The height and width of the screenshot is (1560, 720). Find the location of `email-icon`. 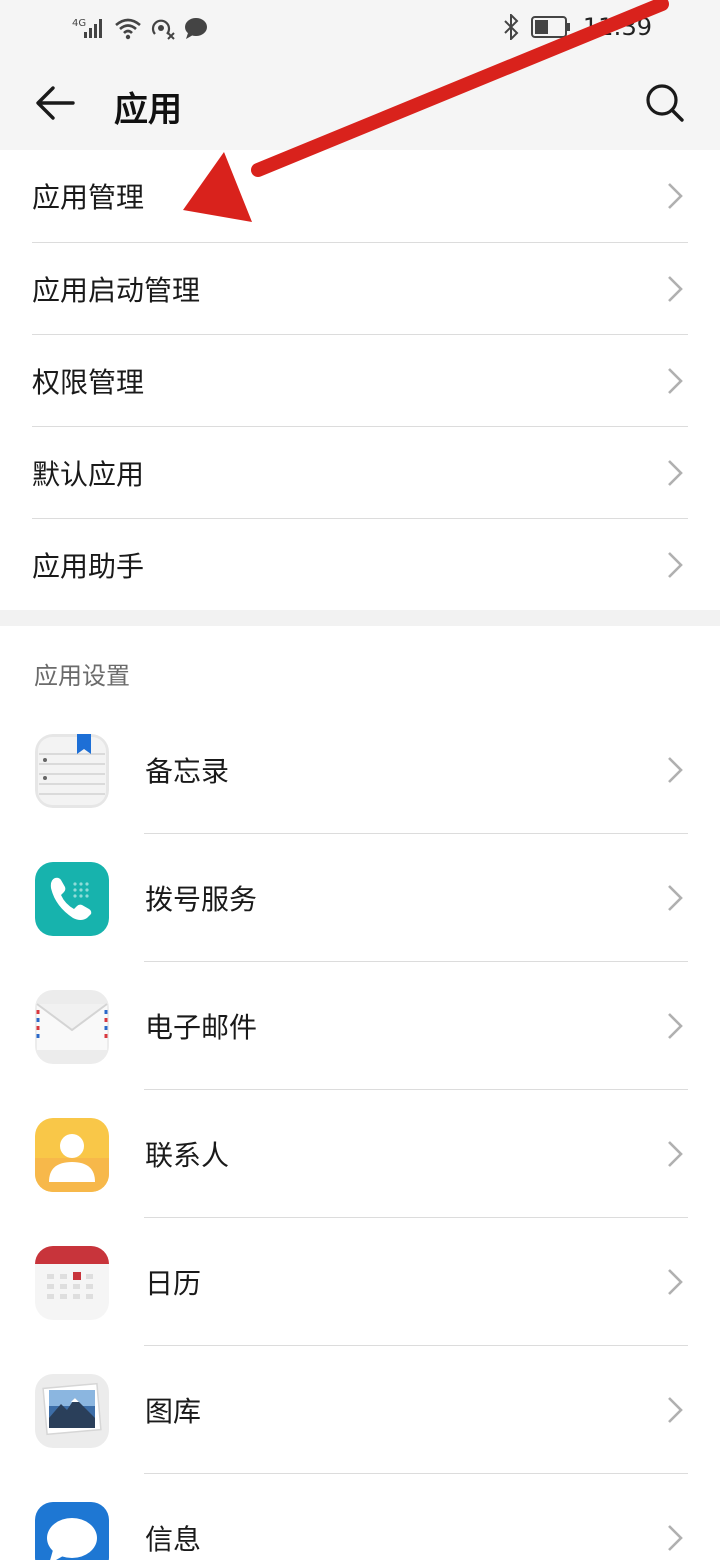

email-icon is located at coordinates (72, 1027).